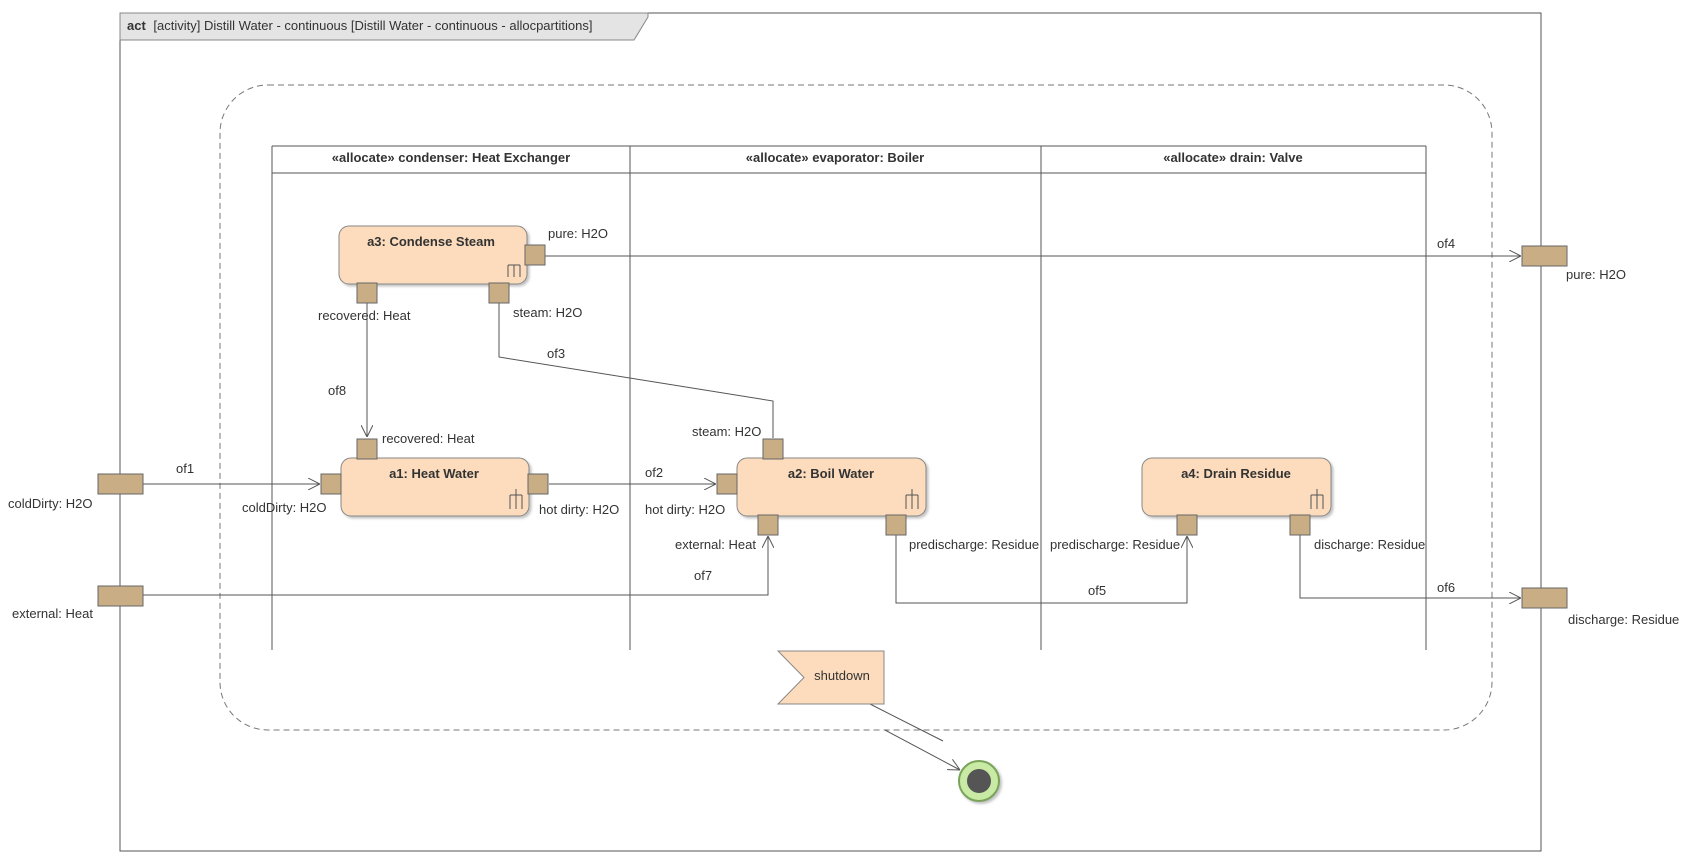  What do you see at coordinates (367, 293) in the screenshot?
I see `pin-a3-recovered` at bounding box center [367, 293].